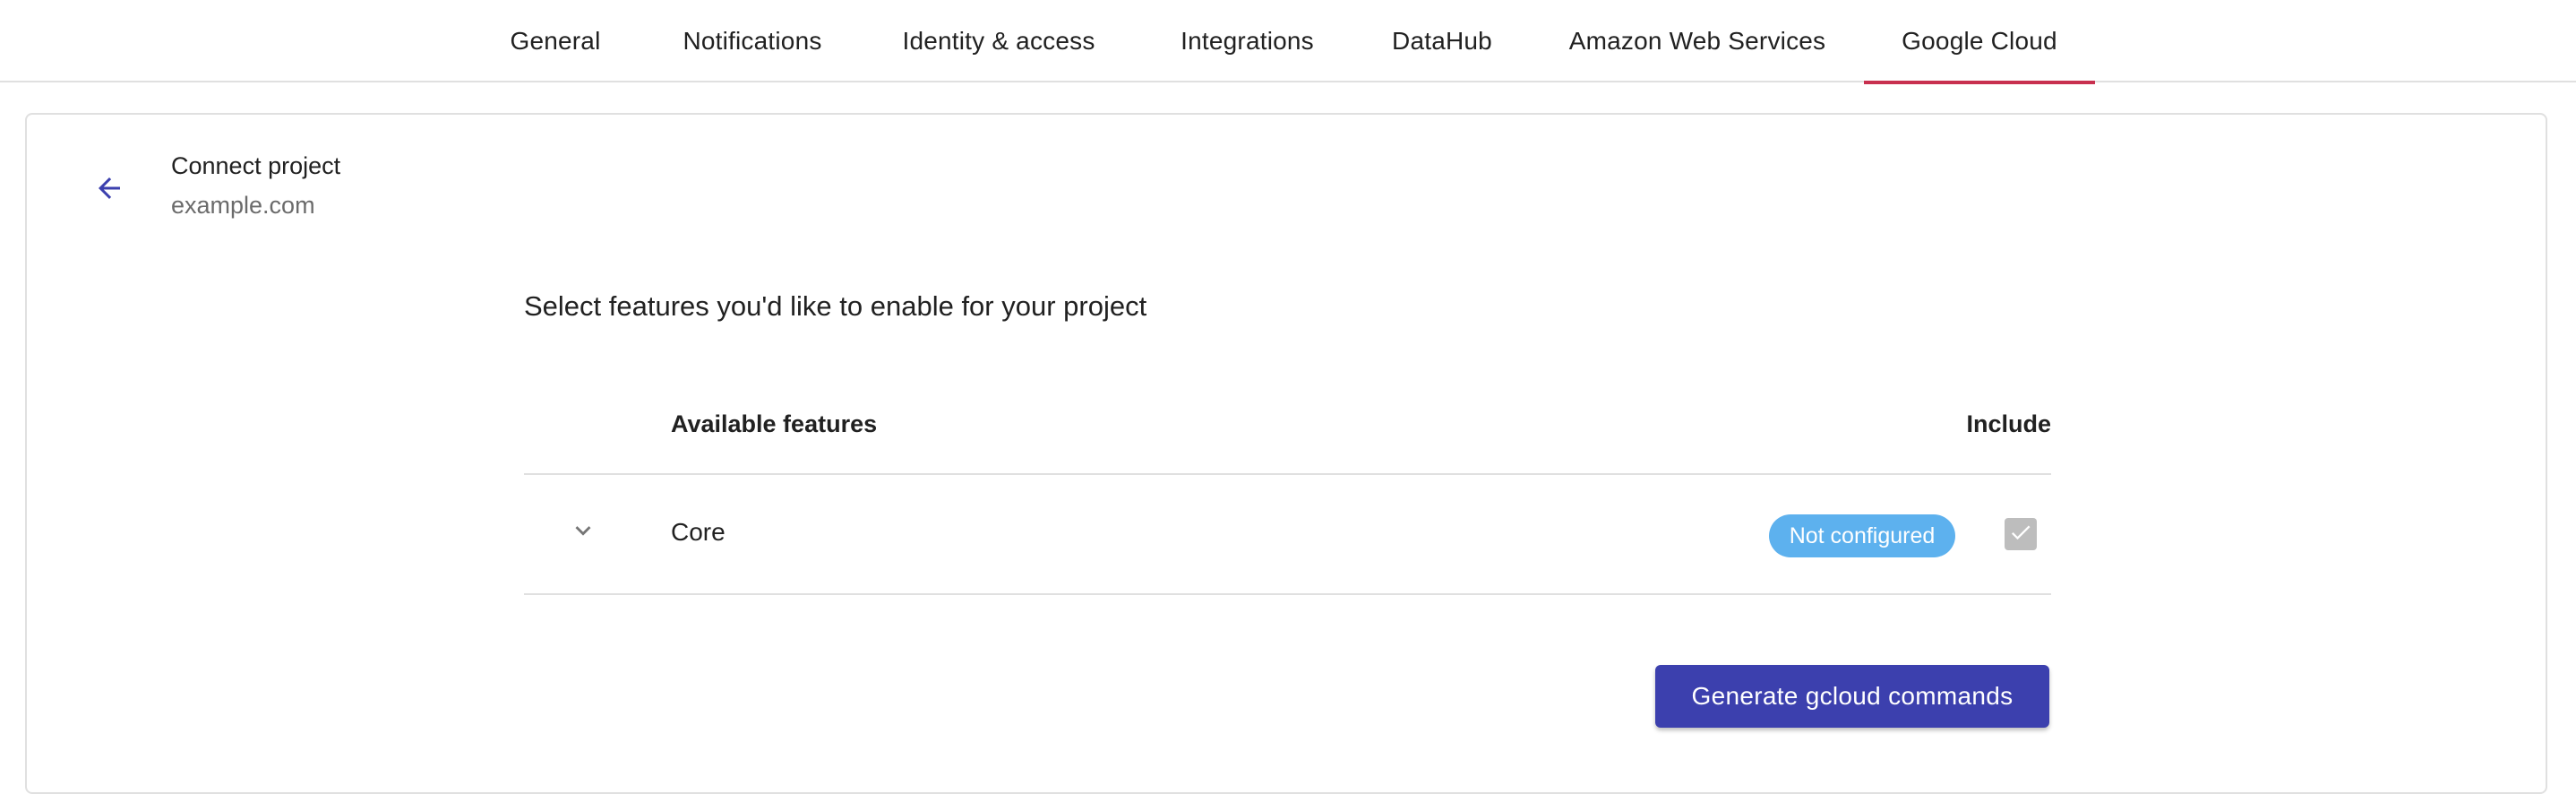  I want to click on chevron-down-icon, so click(583, 533).